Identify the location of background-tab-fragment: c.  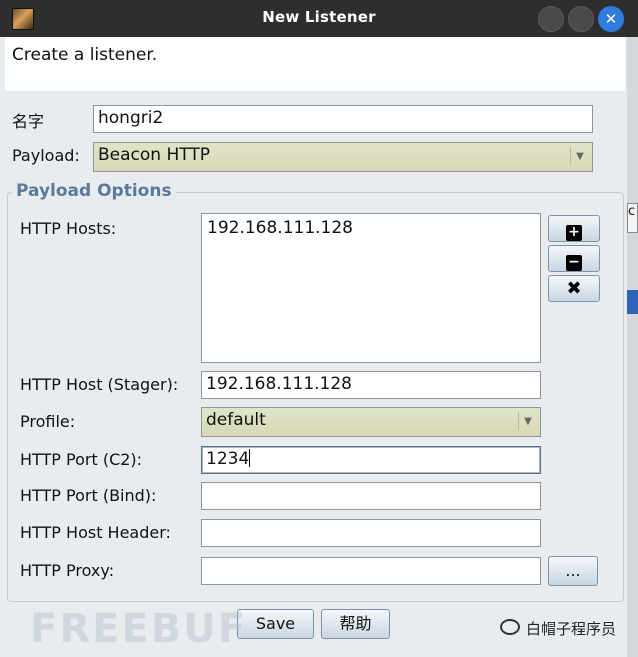
(632, 218).